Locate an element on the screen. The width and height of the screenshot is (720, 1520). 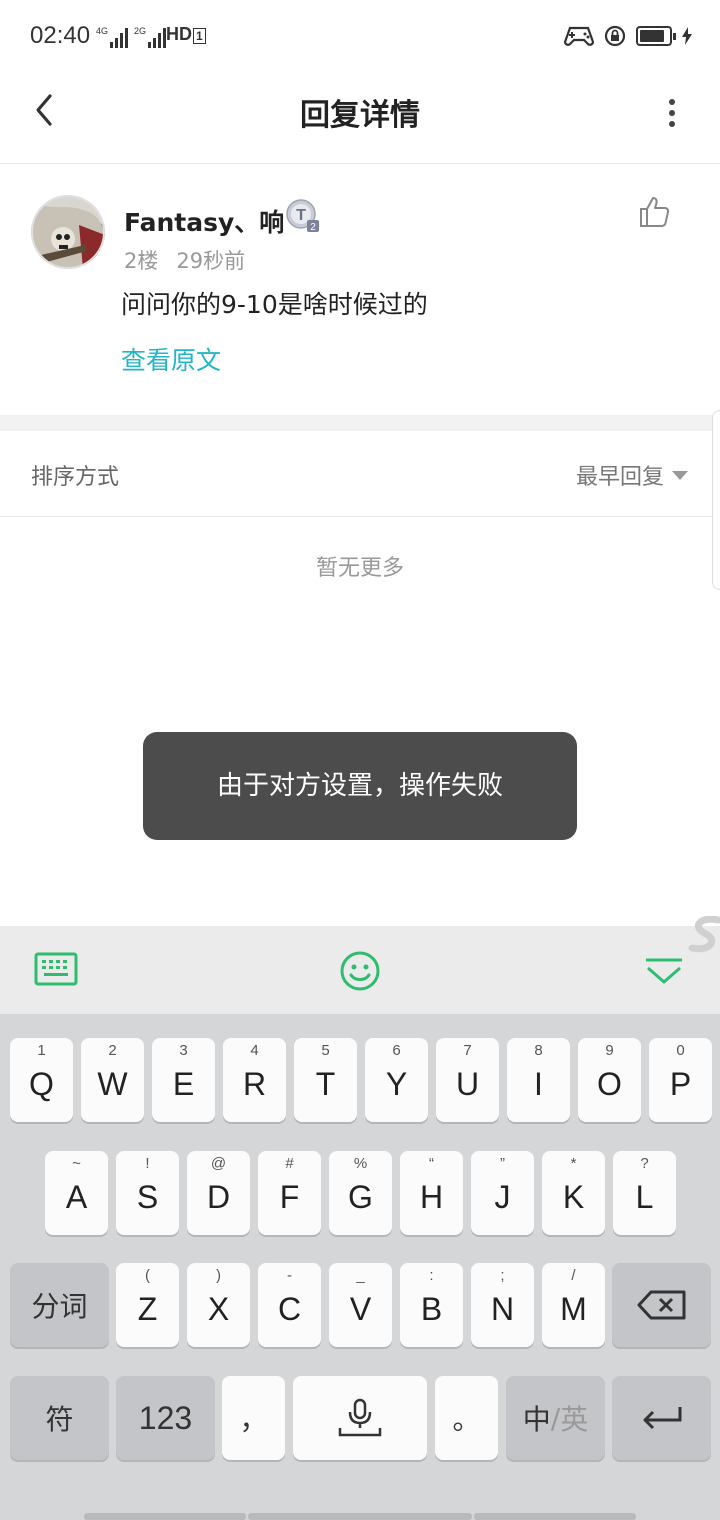
key-hint: 8 is located at coordinates (538, 1050).